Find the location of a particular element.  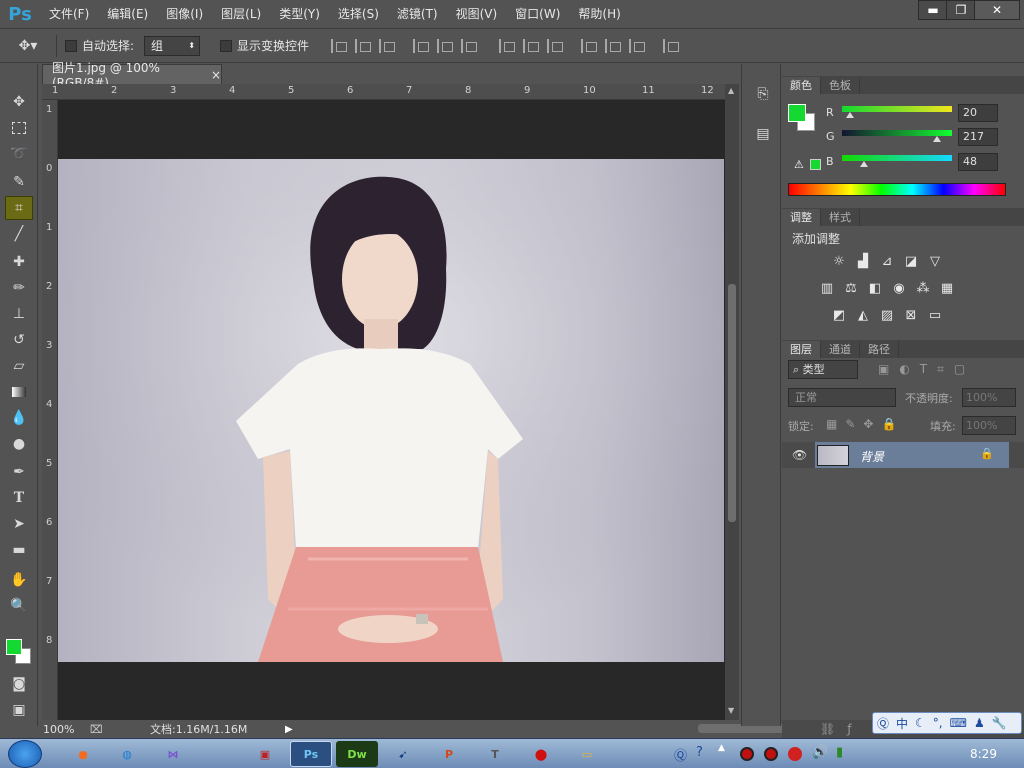

opacity-field: 100% is located at coordinates (989, 397).